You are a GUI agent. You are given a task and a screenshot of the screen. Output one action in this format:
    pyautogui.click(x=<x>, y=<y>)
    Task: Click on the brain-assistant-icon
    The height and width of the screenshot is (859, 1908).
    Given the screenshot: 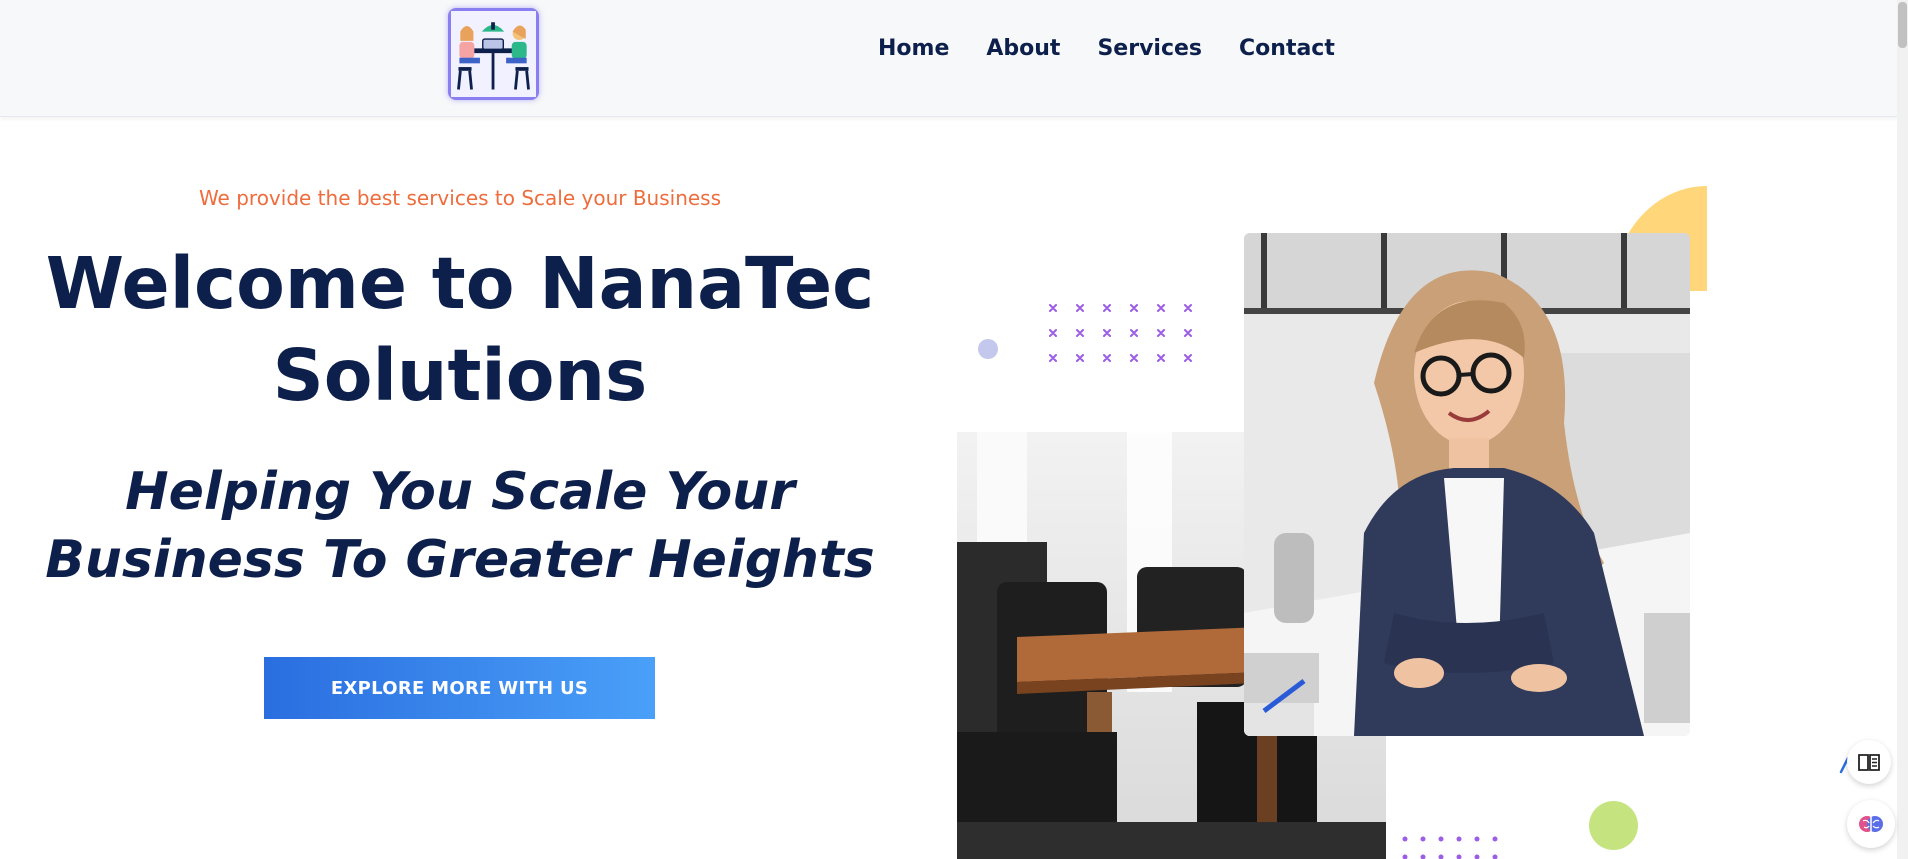 What is the action you would take?
    pyautogui.click(x=1871, y=824)
    